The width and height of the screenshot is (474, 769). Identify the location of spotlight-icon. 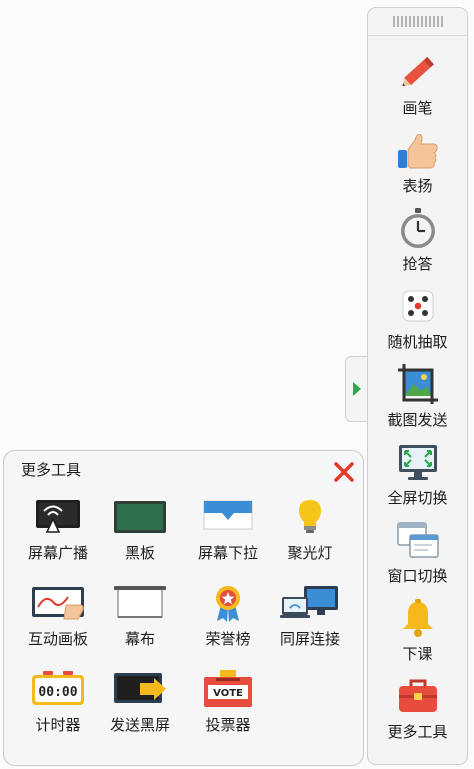
(310, 516).